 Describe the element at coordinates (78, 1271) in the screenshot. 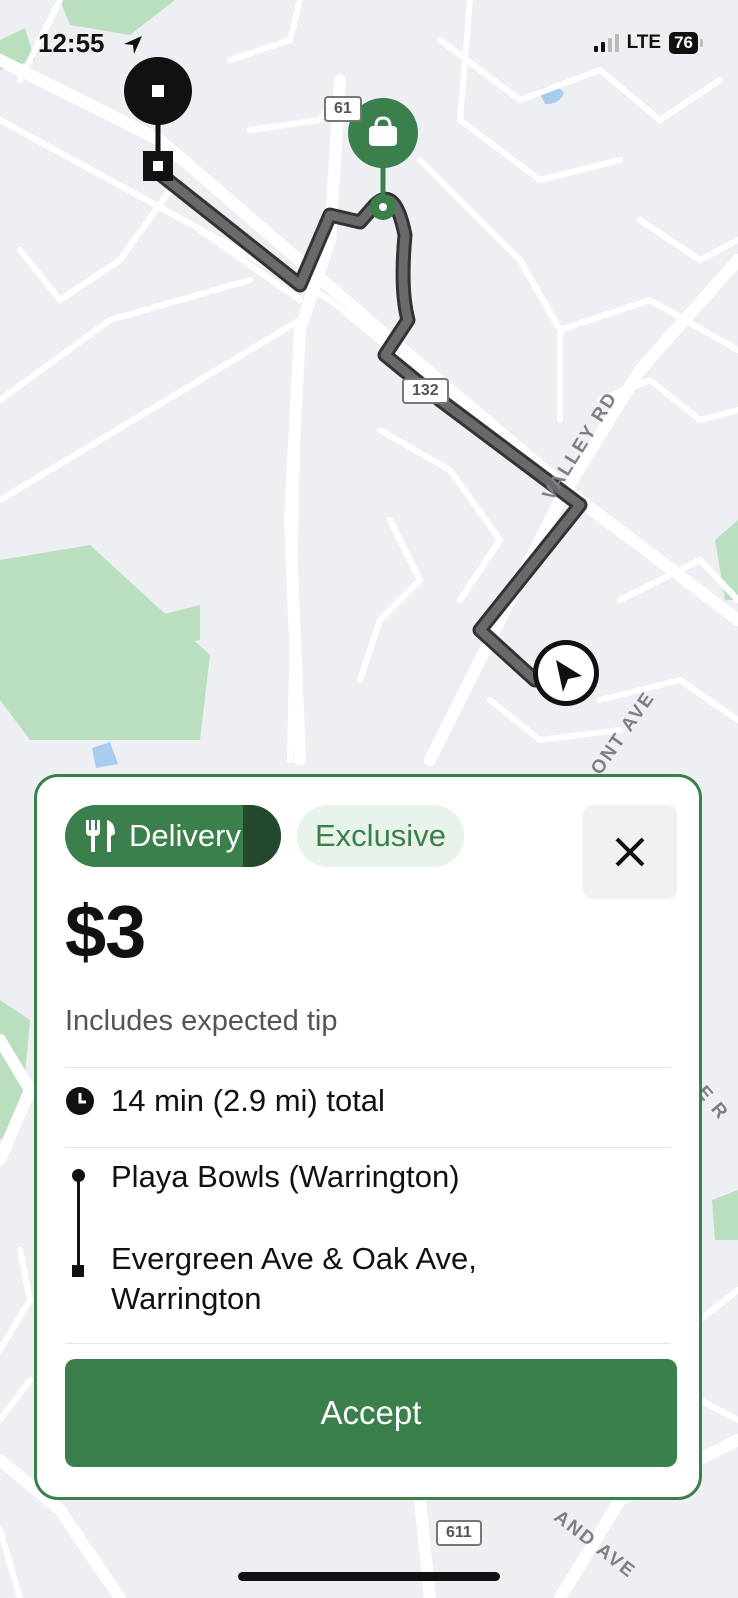

I see `dropoff-square-icon` at that location.